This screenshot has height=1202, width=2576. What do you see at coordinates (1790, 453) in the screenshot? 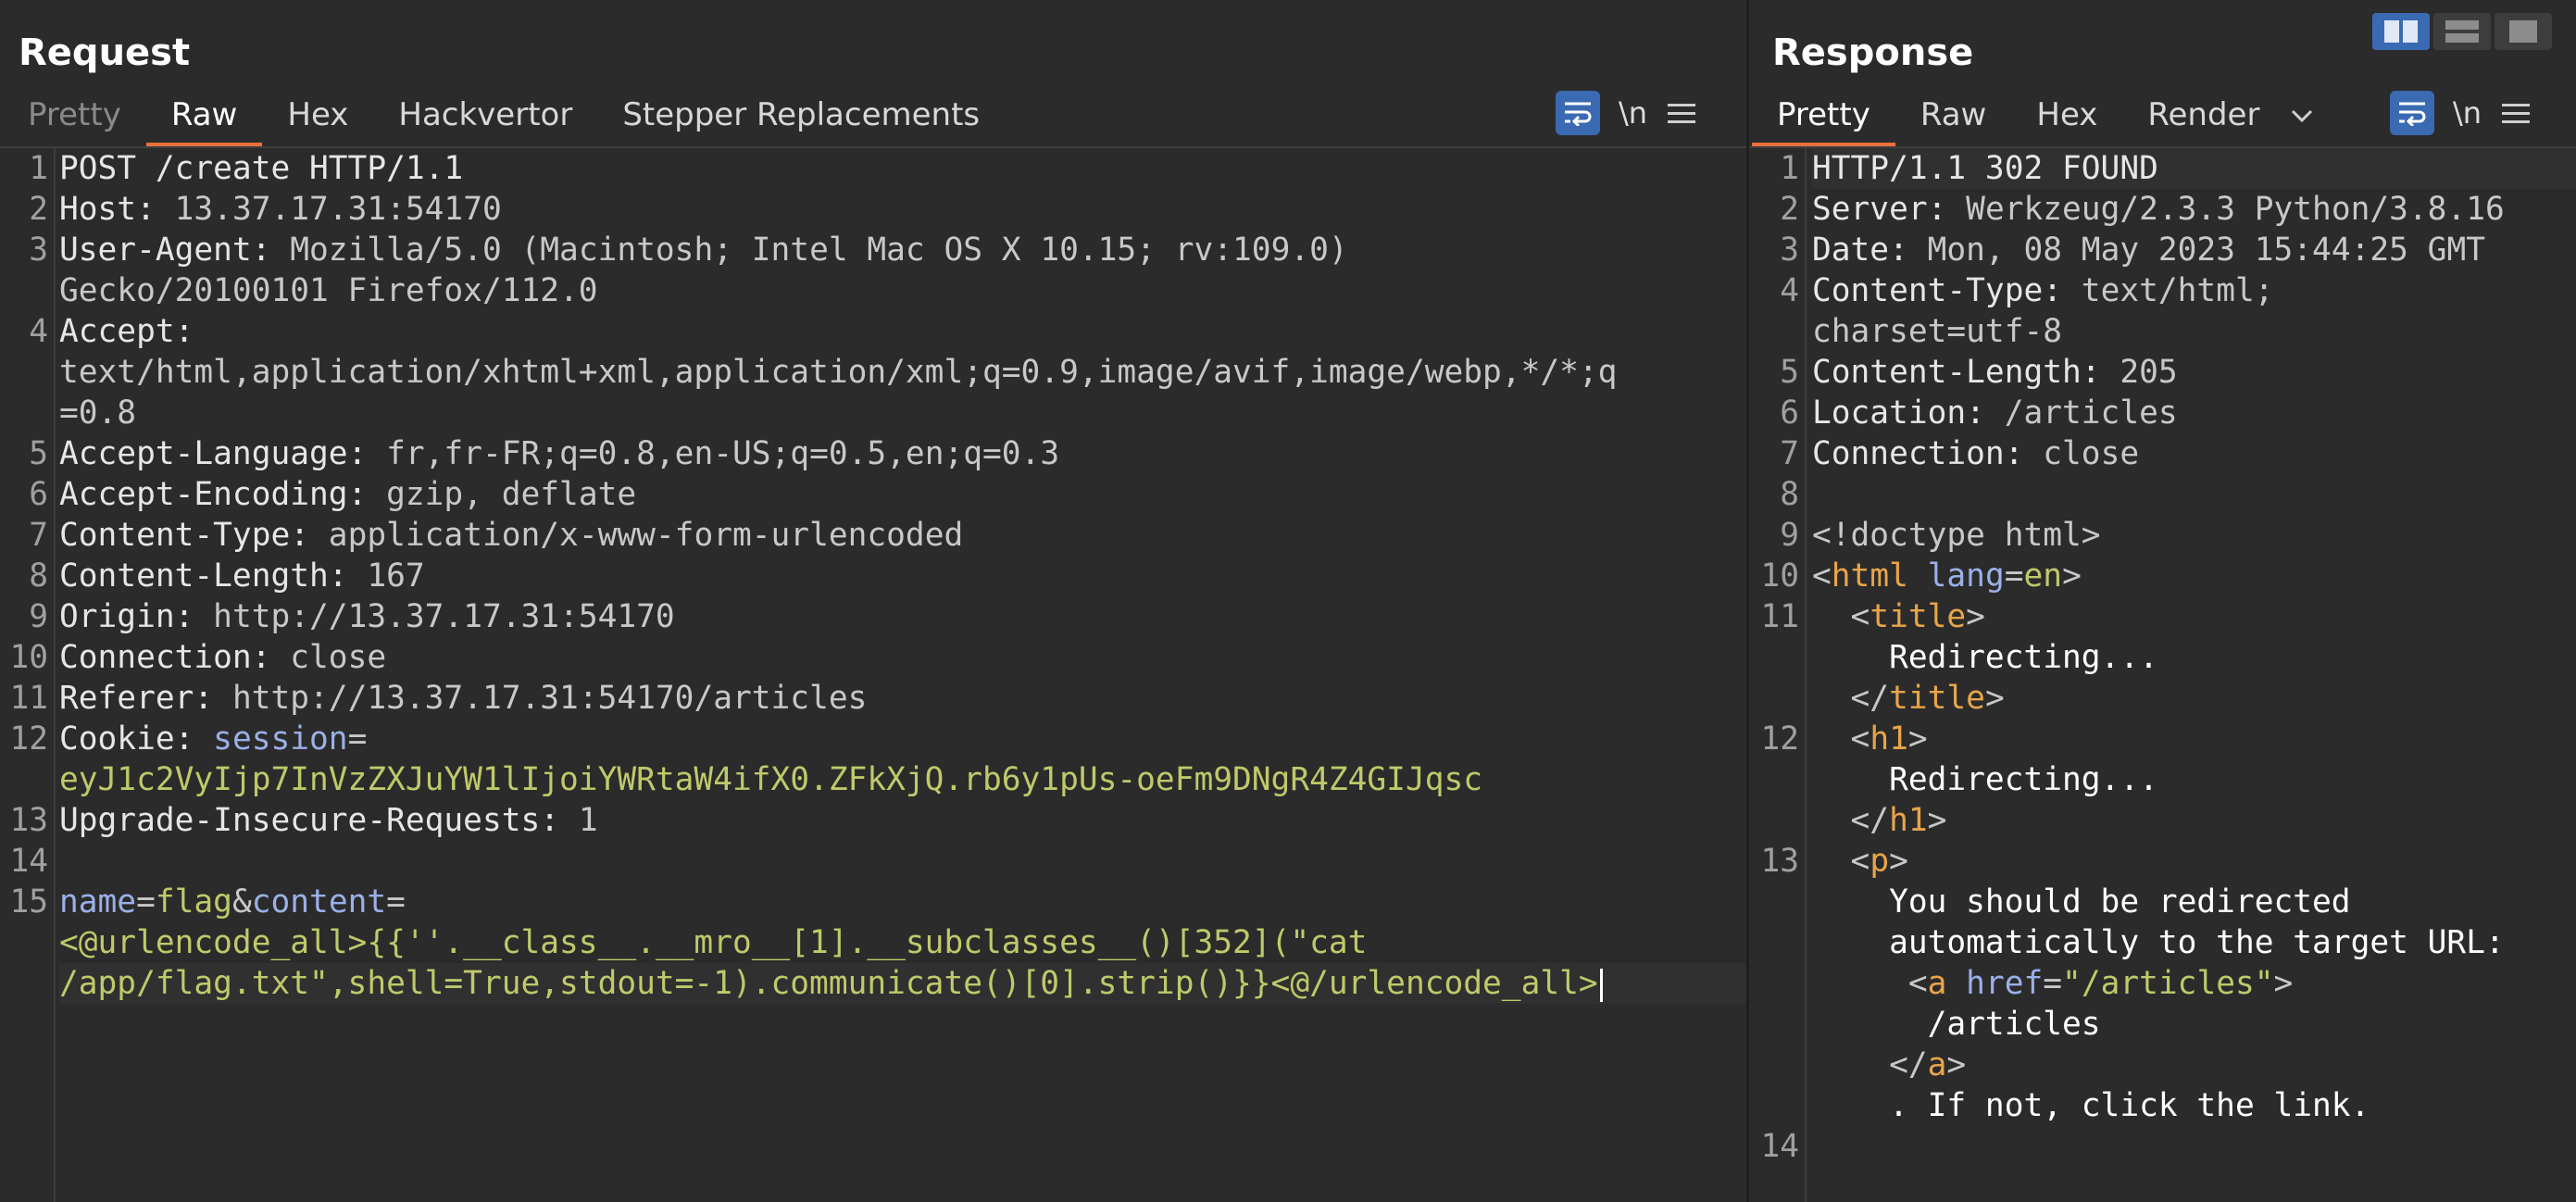
I see `line-number: 7` at bounding box center [1790, 453].